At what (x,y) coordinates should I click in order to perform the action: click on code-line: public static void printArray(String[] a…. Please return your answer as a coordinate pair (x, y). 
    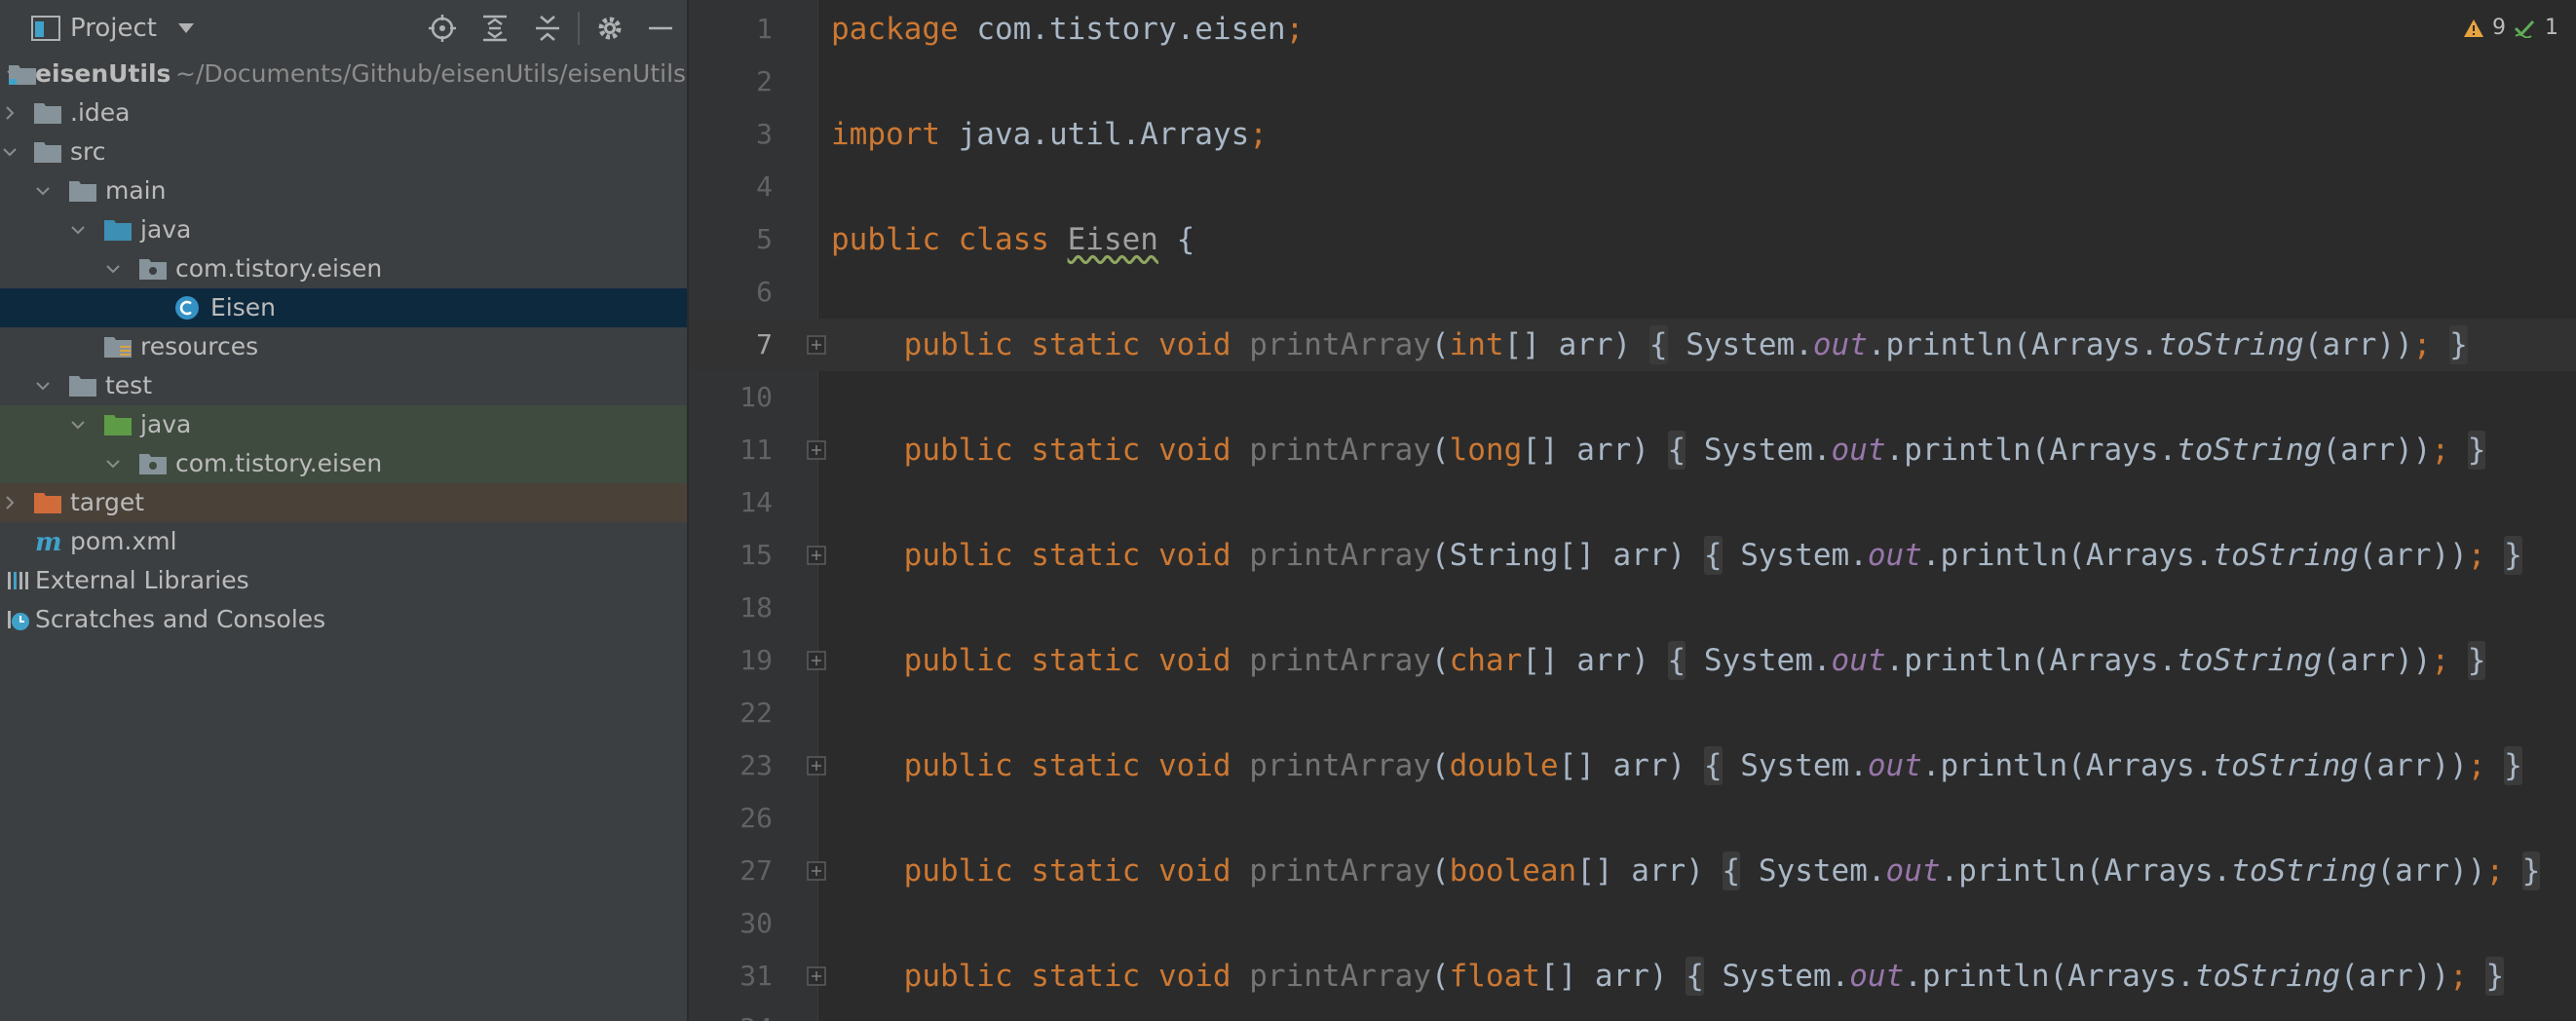
    Looking at the image, I should click on (1676, 555).